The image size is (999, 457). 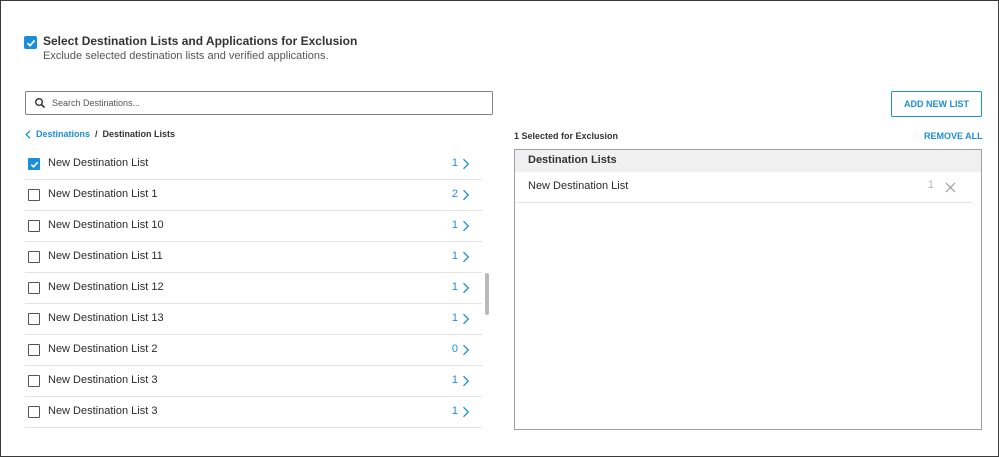 What do you see at coordinates (98, 163) in the screenshot?
I see `list-item-label: New Destination List` at bounding box center [98, 163].